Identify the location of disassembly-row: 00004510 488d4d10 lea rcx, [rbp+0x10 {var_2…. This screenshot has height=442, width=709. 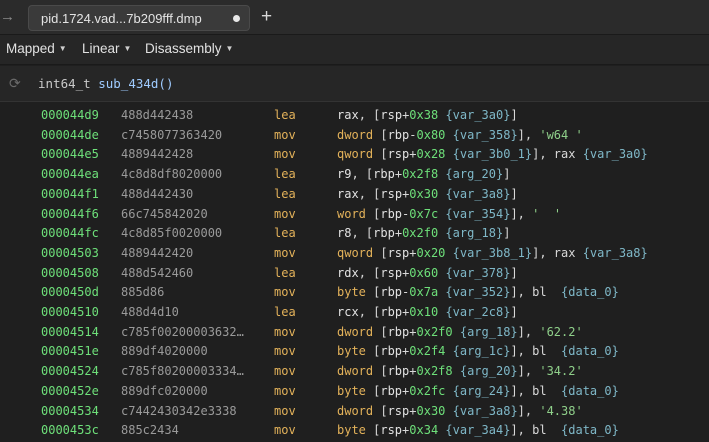
(354, 312).